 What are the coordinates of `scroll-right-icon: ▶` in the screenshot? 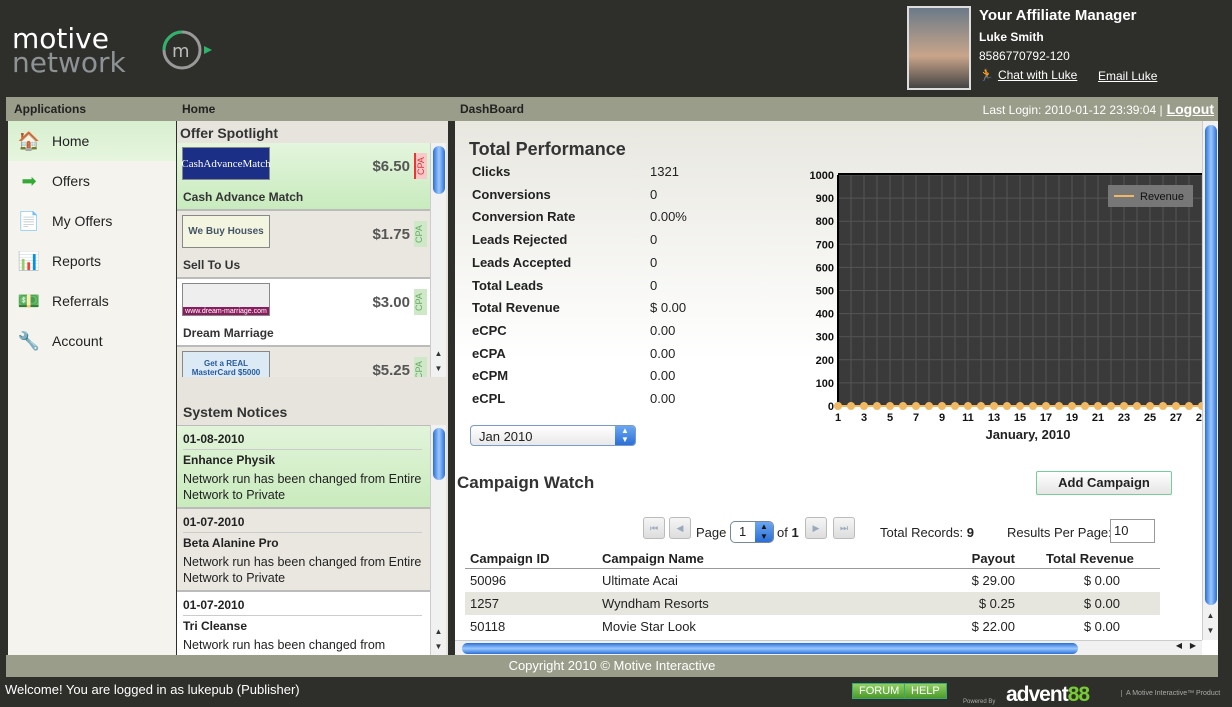 It's located at (1193, 645).